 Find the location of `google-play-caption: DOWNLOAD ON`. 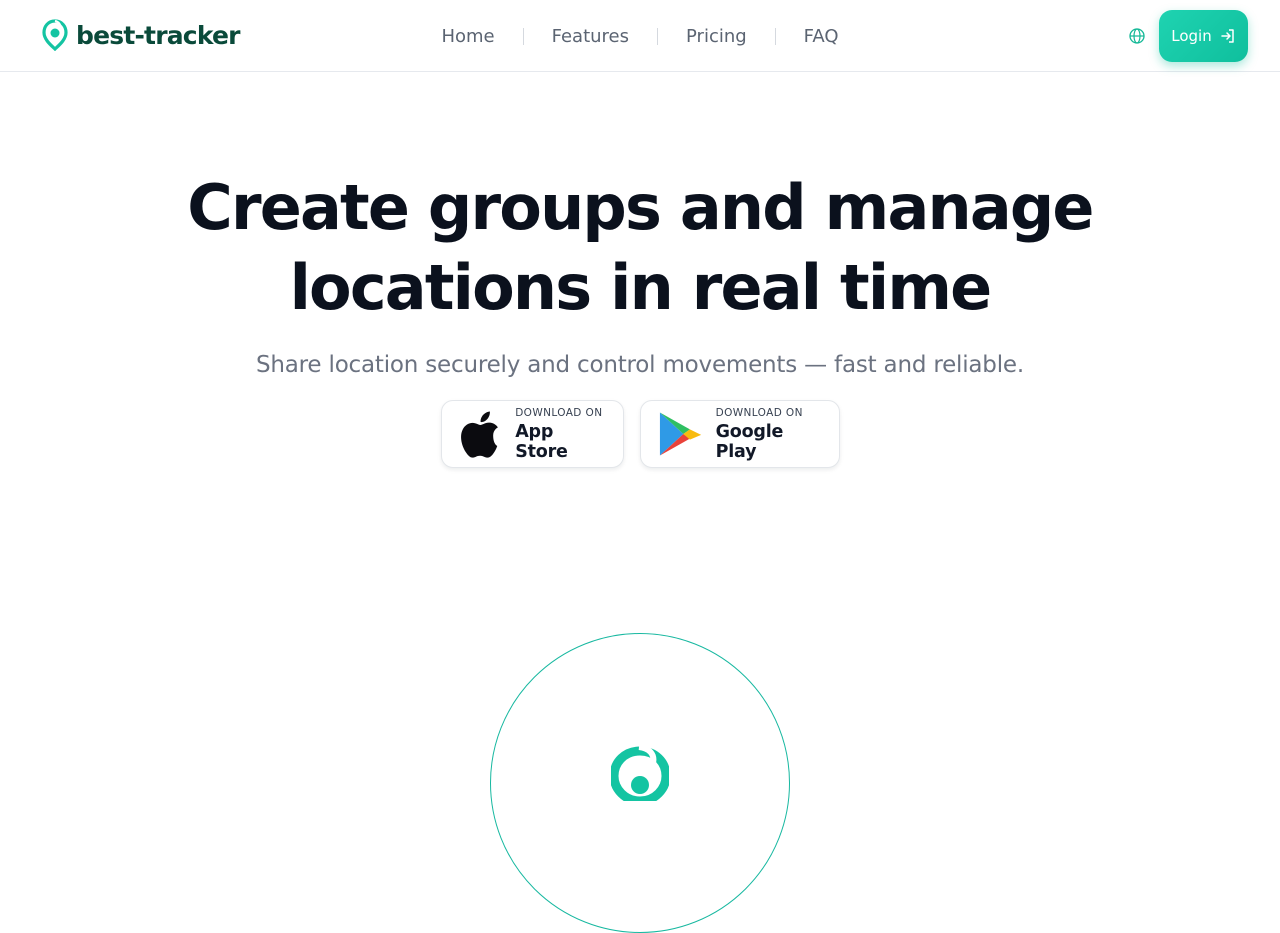

google-play-caption: DOWNLOAD ON is located at coordinates (759, 412).